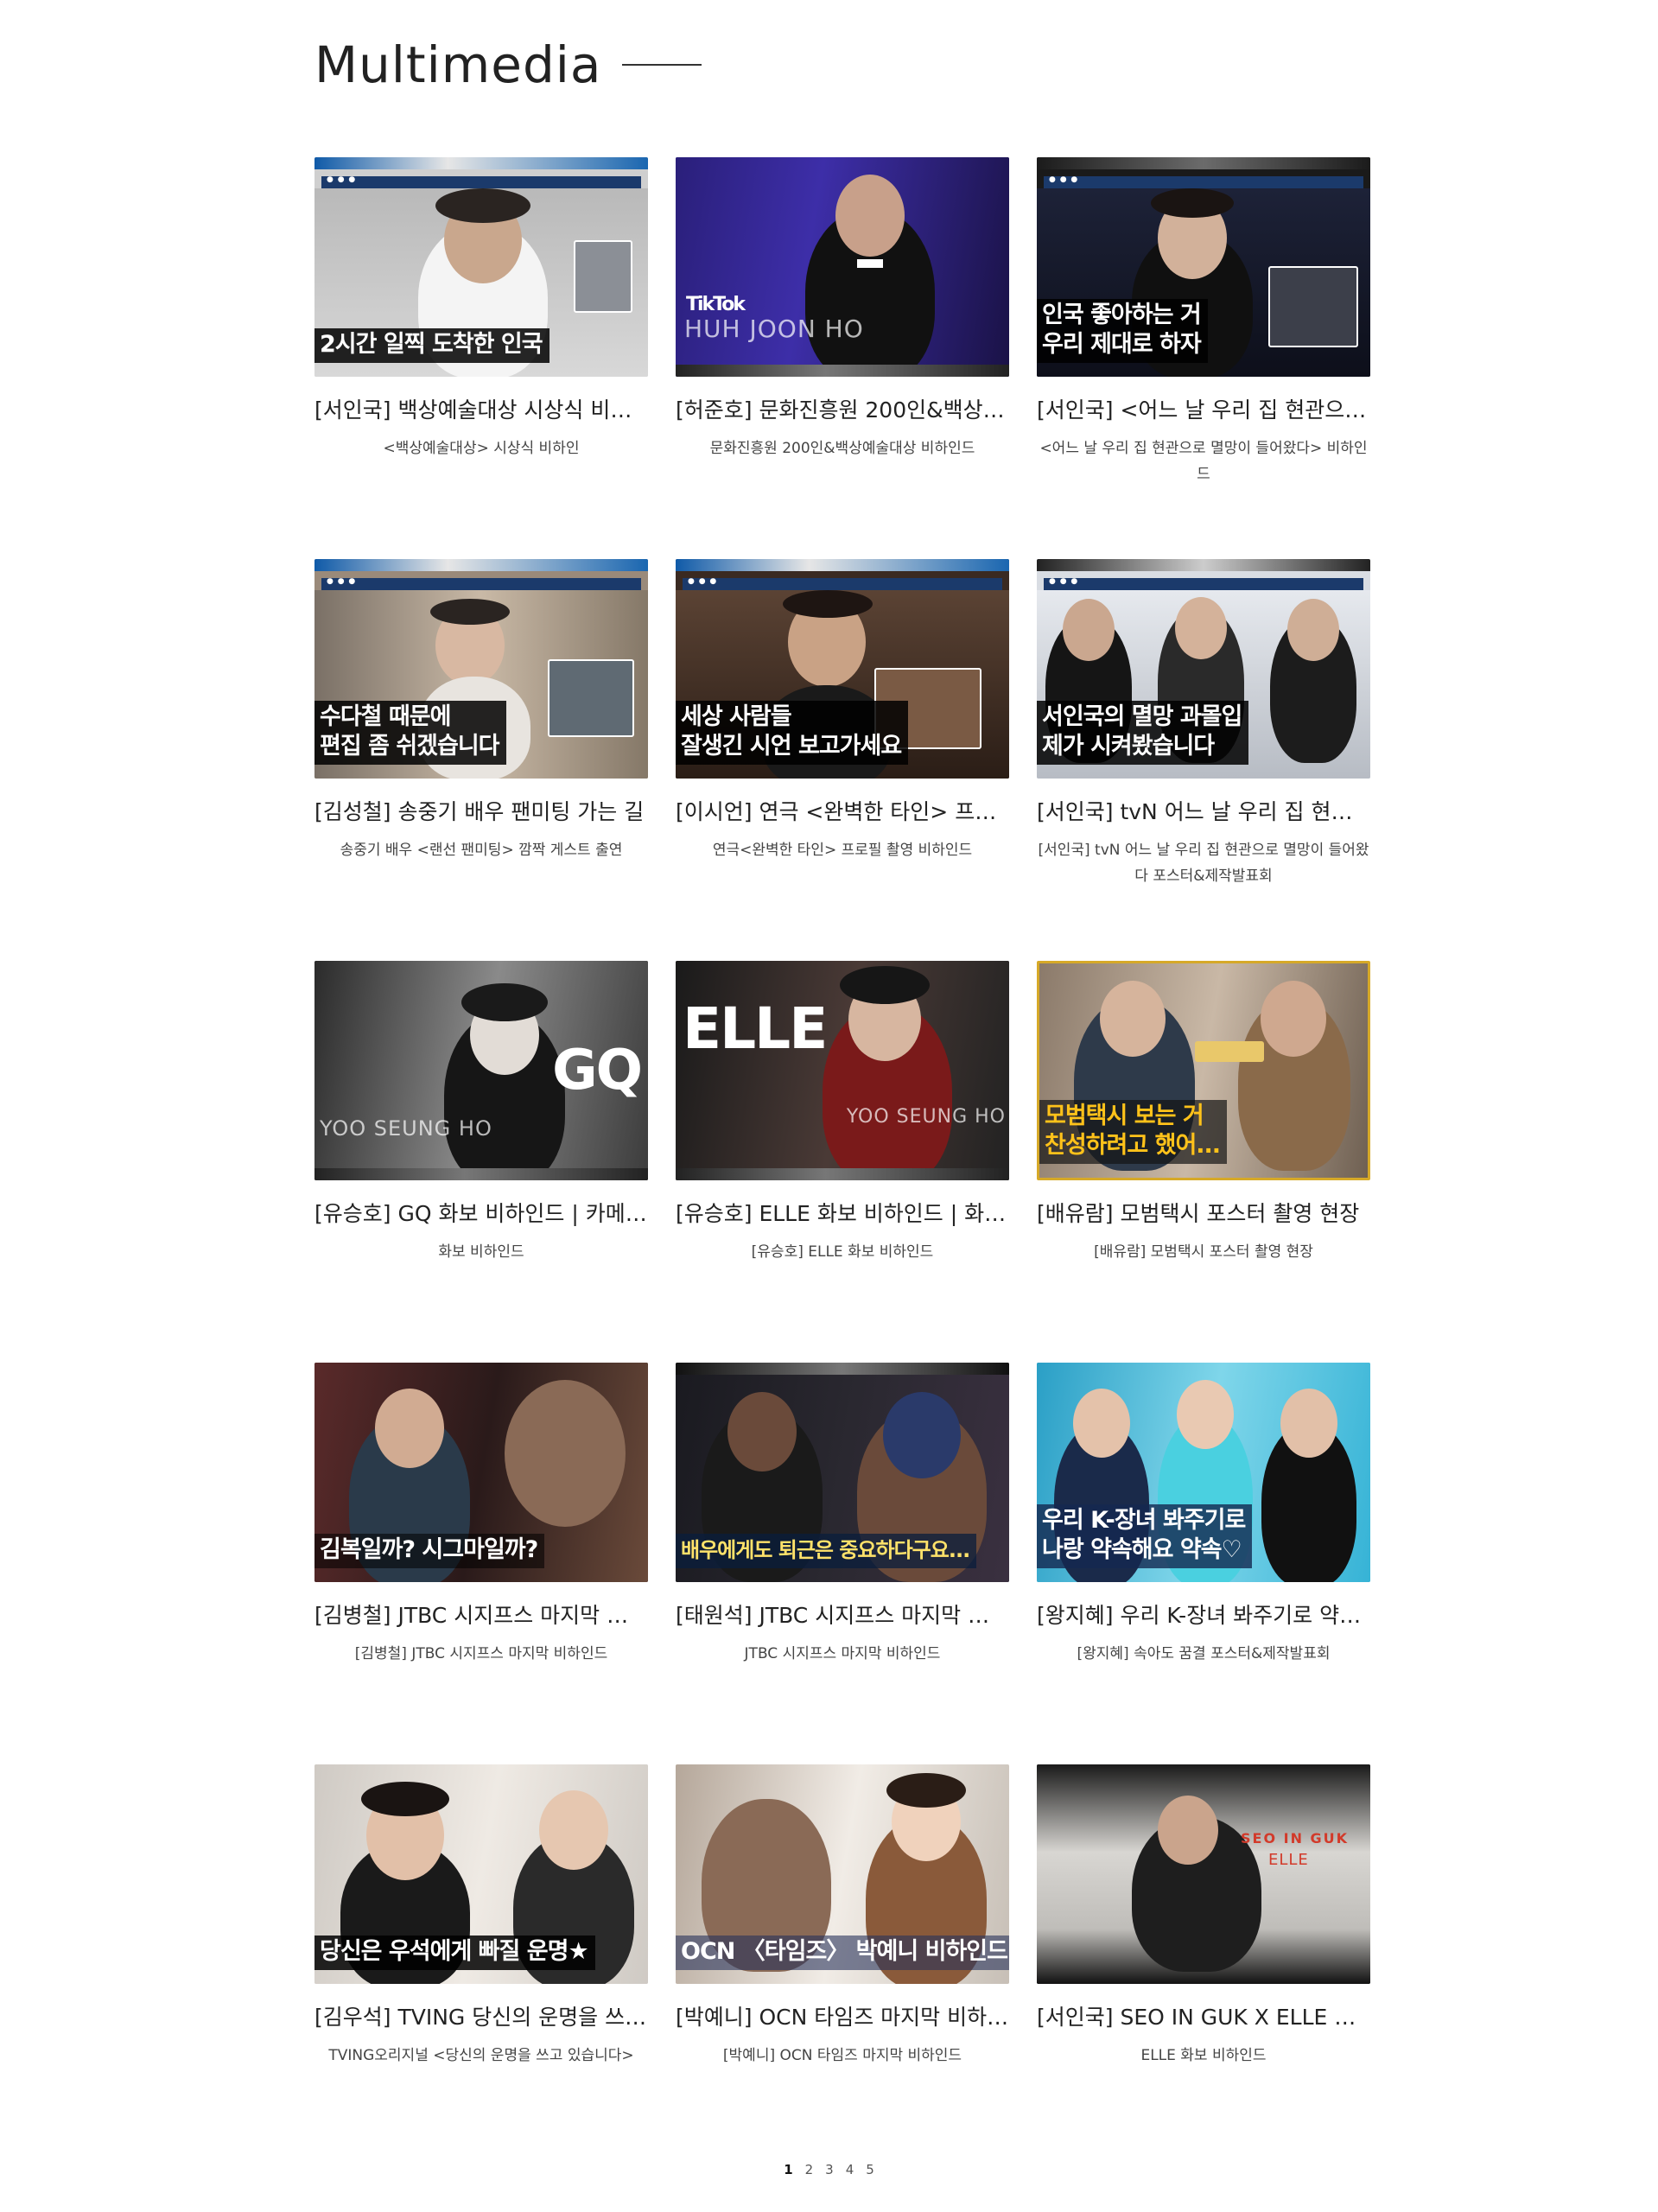 The height and width of the screenshot is (2212, 1658). I want to click on page-link-5: 5, so click(870, 2169).